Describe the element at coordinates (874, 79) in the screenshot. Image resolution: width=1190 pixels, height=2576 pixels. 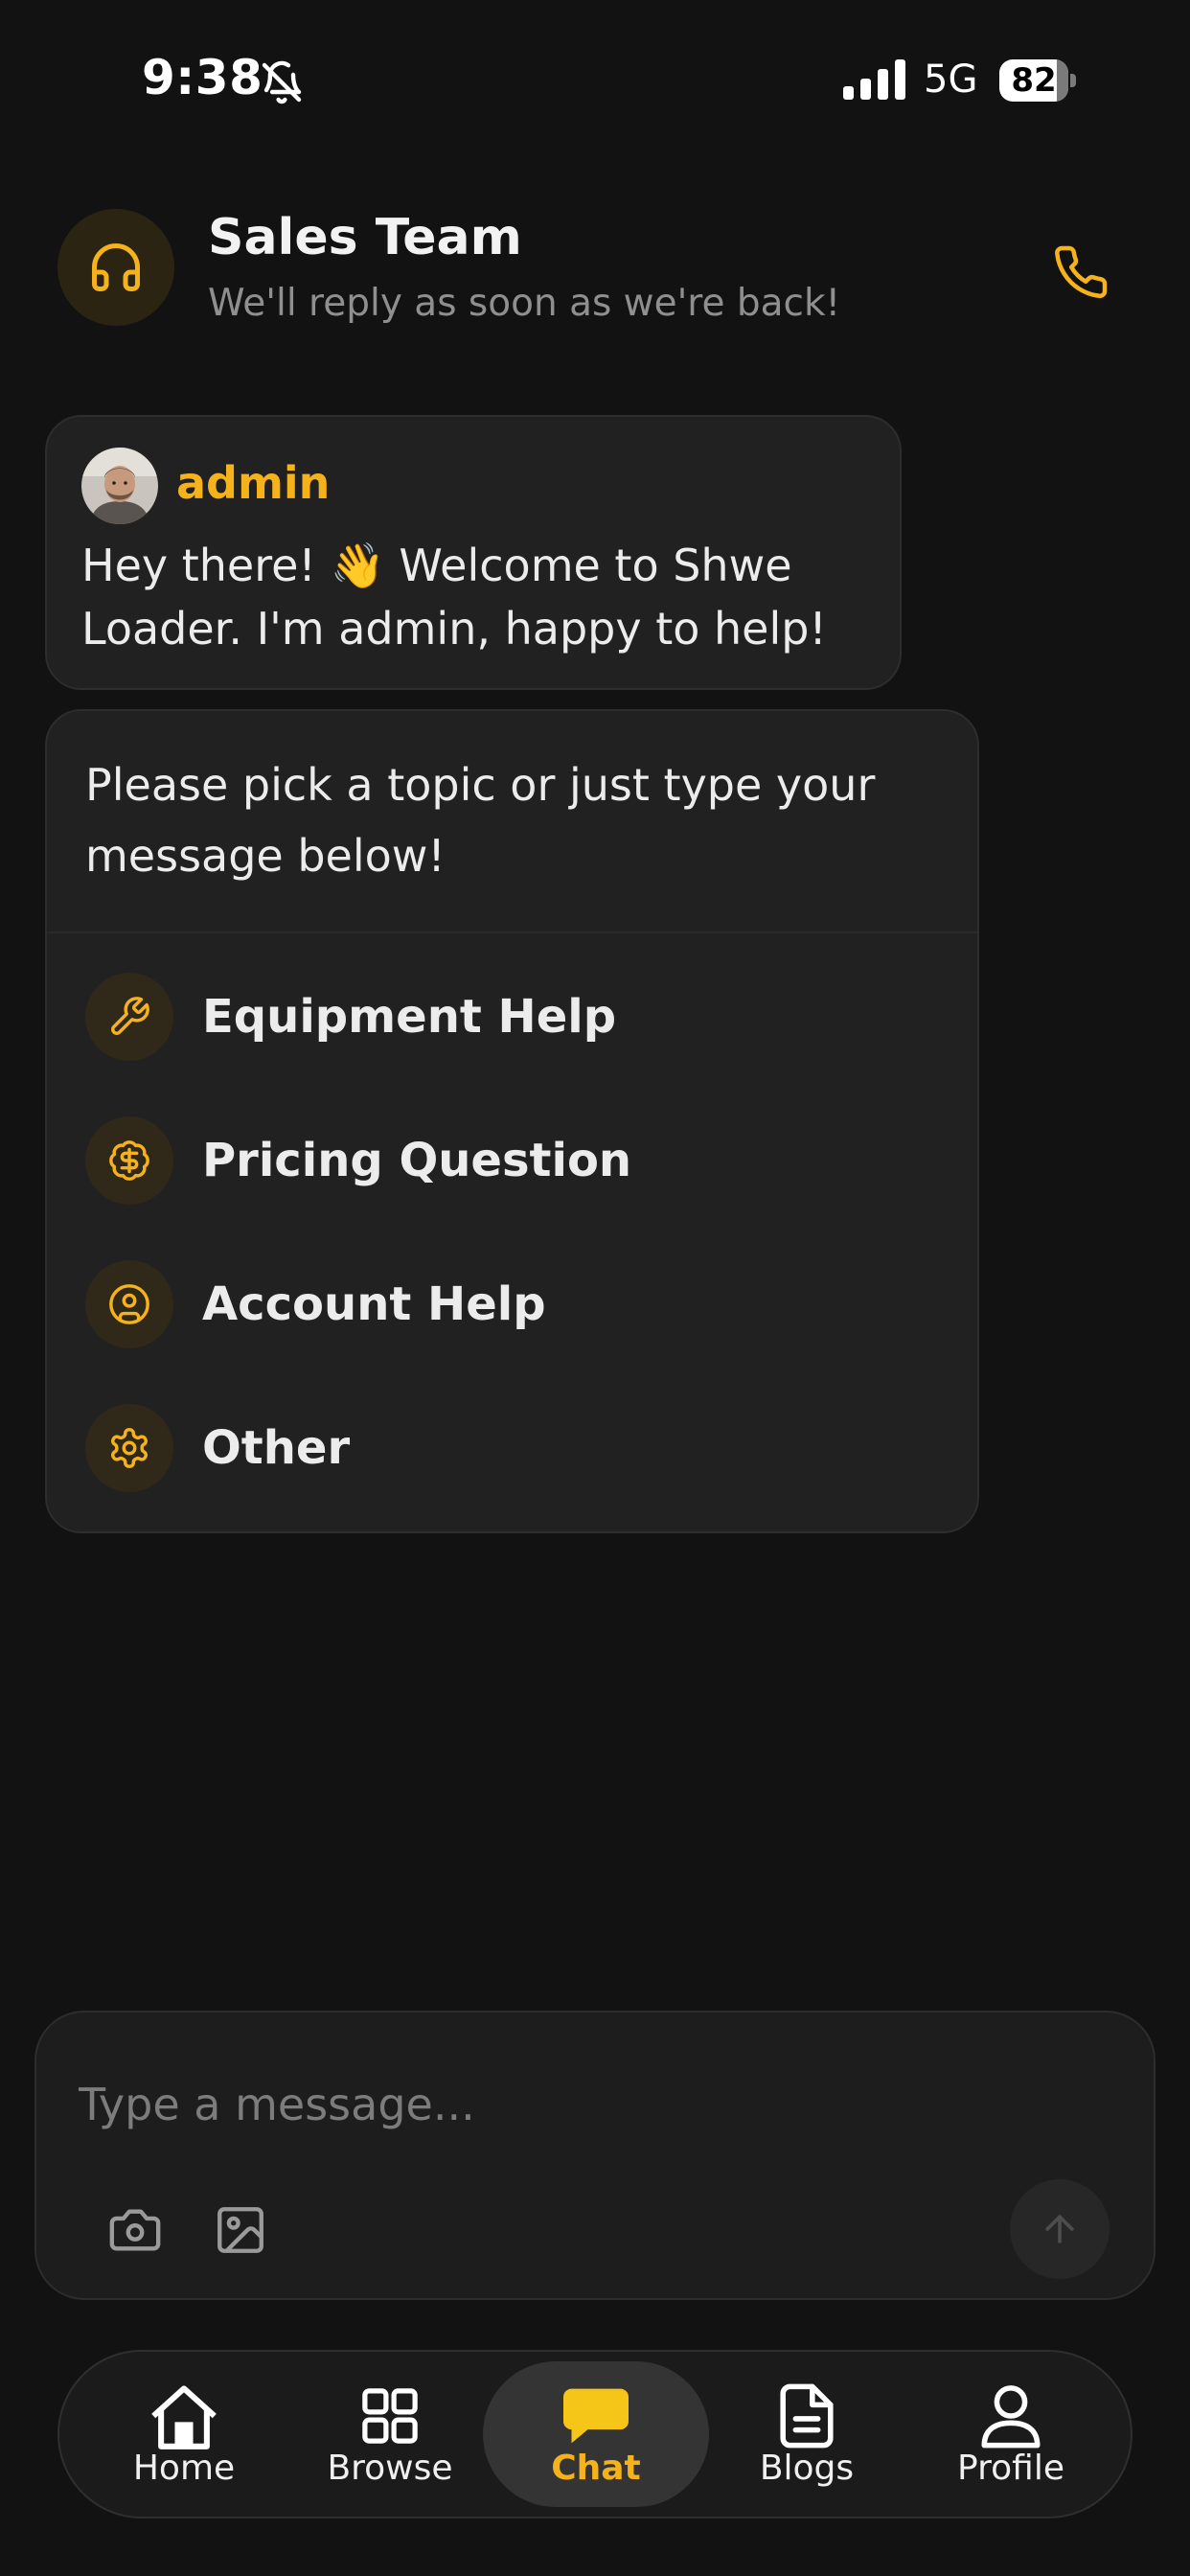
I see `signal-icon` at that location.